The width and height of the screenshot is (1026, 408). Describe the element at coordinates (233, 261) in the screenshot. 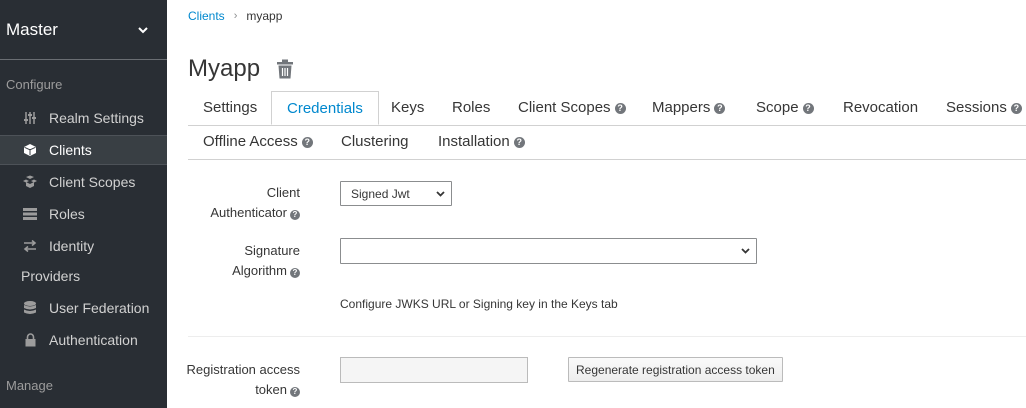

I see `signature-algorithm-label: Signature Algorithm?` at that location.